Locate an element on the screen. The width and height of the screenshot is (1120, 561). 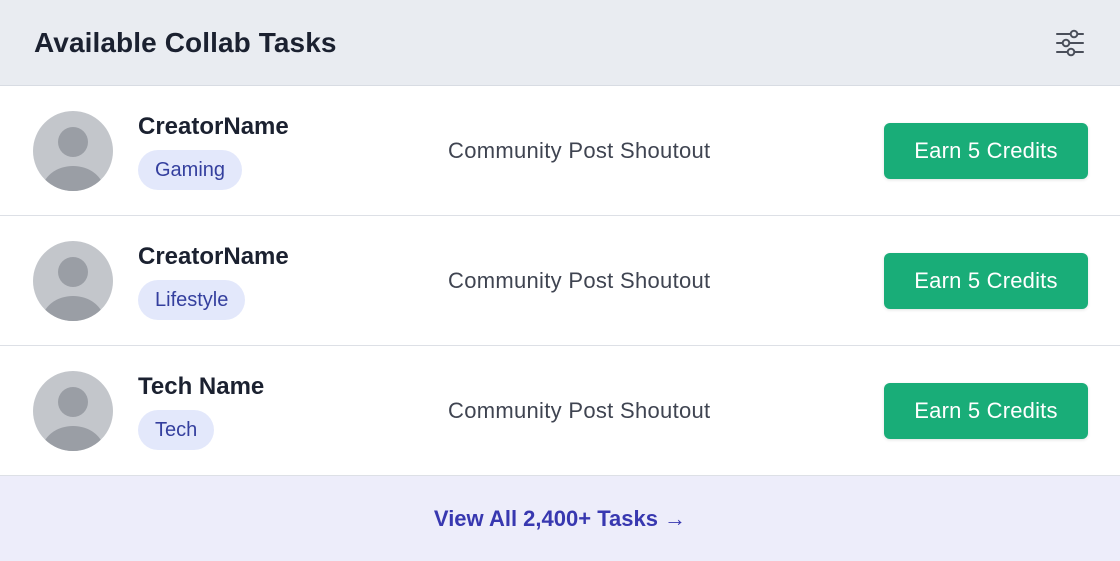
category-tag: Tech is located at coordinates (176, 429).